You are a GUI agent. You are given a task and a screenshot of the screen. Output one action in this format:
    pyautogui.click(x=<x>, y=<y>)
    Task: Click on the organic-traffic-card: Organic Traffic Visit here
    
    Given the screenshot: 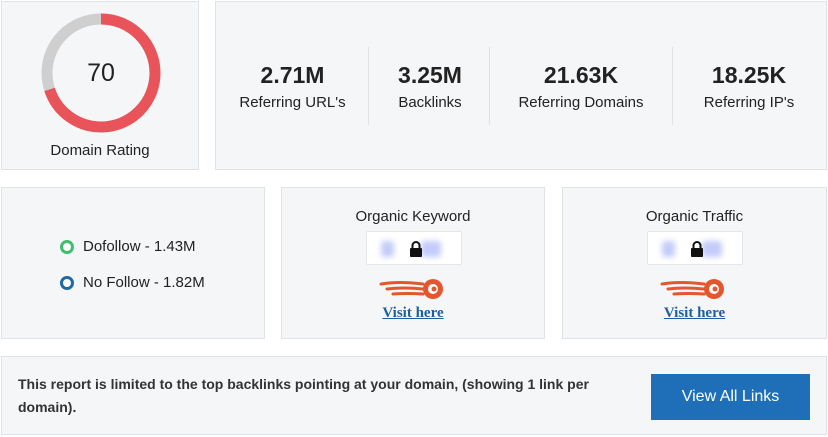 What is the action you would take?
    pyautogui.click(x=694, y=263)
    